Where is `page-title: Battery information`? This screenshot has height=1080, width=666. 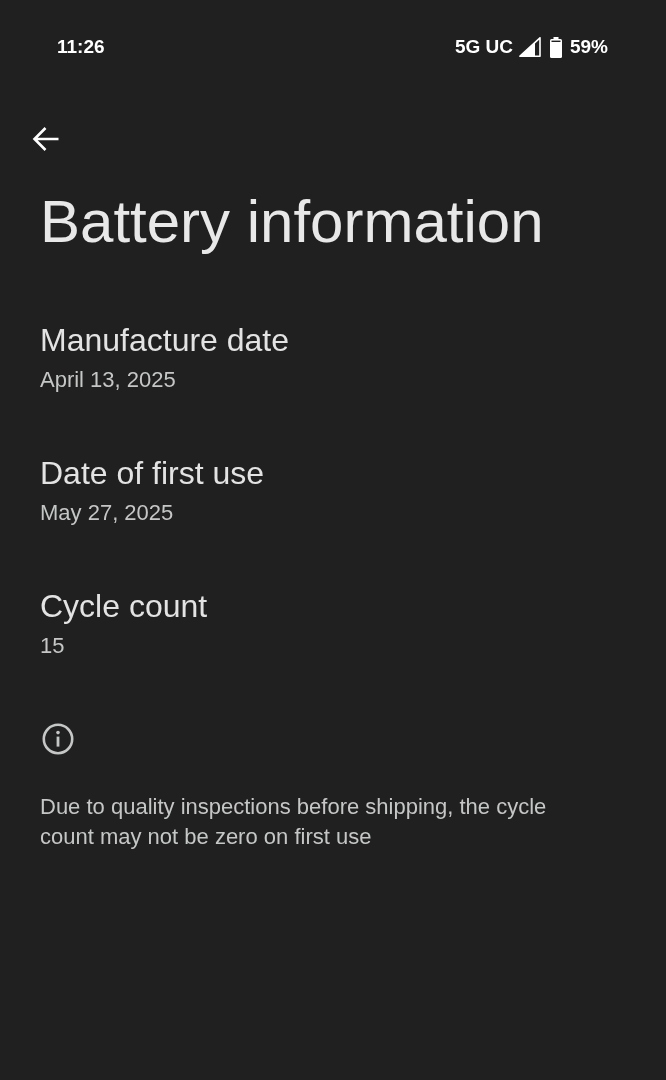 page-title: Battery information is located at coordinates (292, 222).